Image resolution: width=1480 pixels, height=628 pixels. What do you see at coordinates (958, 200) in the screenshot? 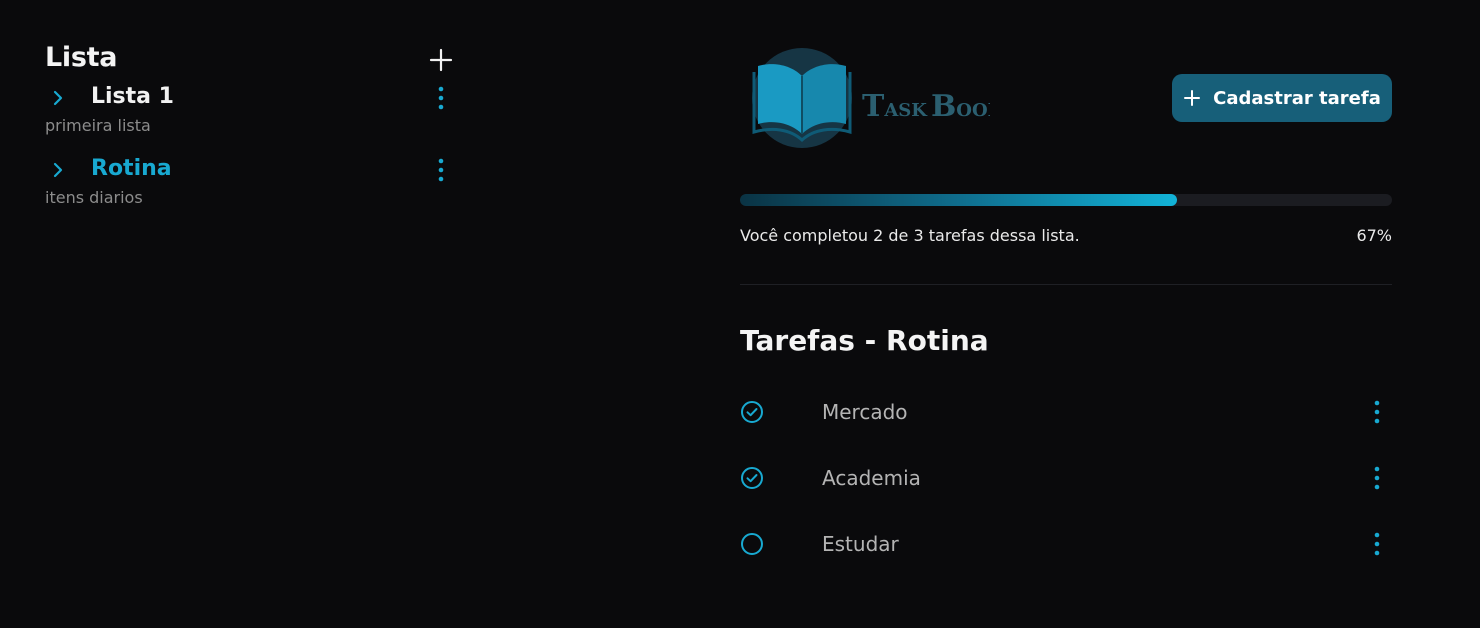
I see `progress-bar-fill` at bounding box center [958, 200].